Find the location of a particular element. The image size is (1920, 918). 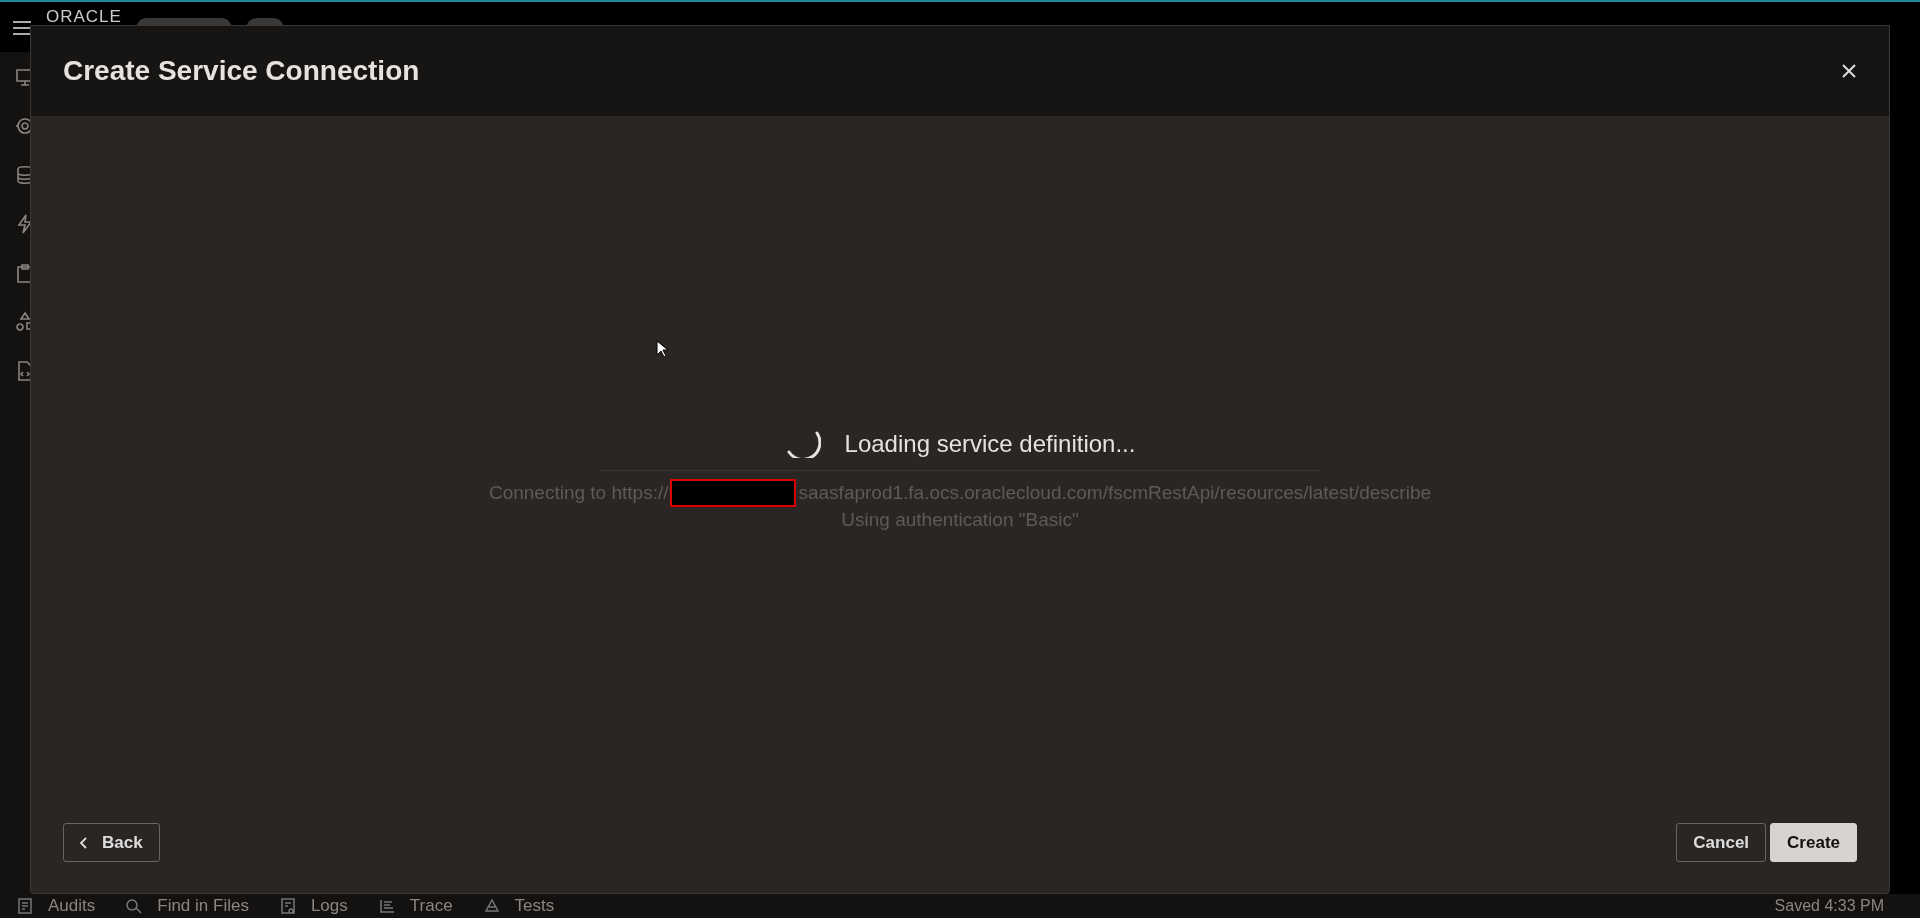

list-icon is located at coordinates (386, 906).